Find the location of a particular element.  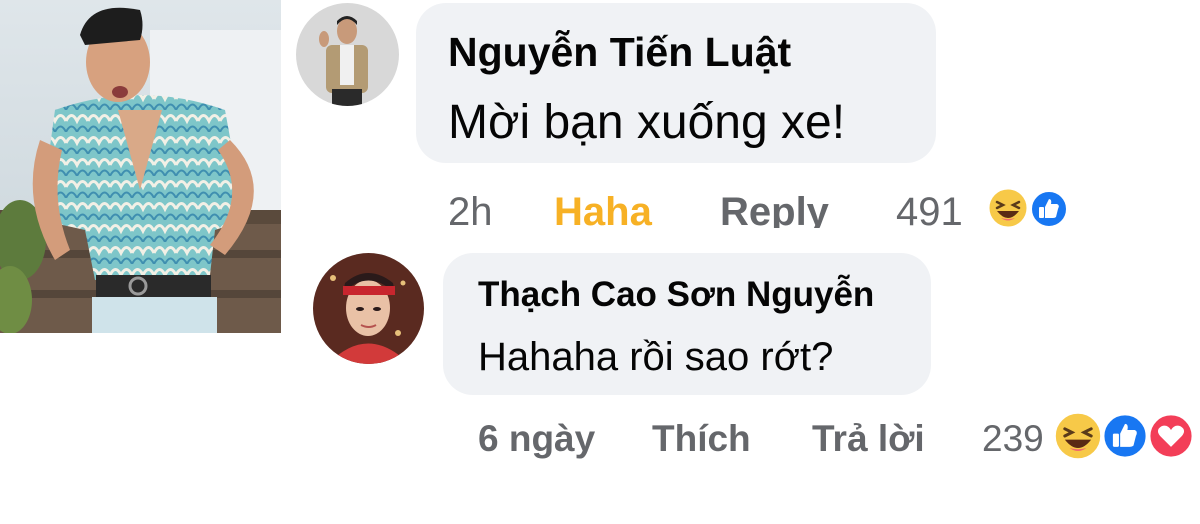

reply-button: Trả lời is located at coordinates (868, 439).